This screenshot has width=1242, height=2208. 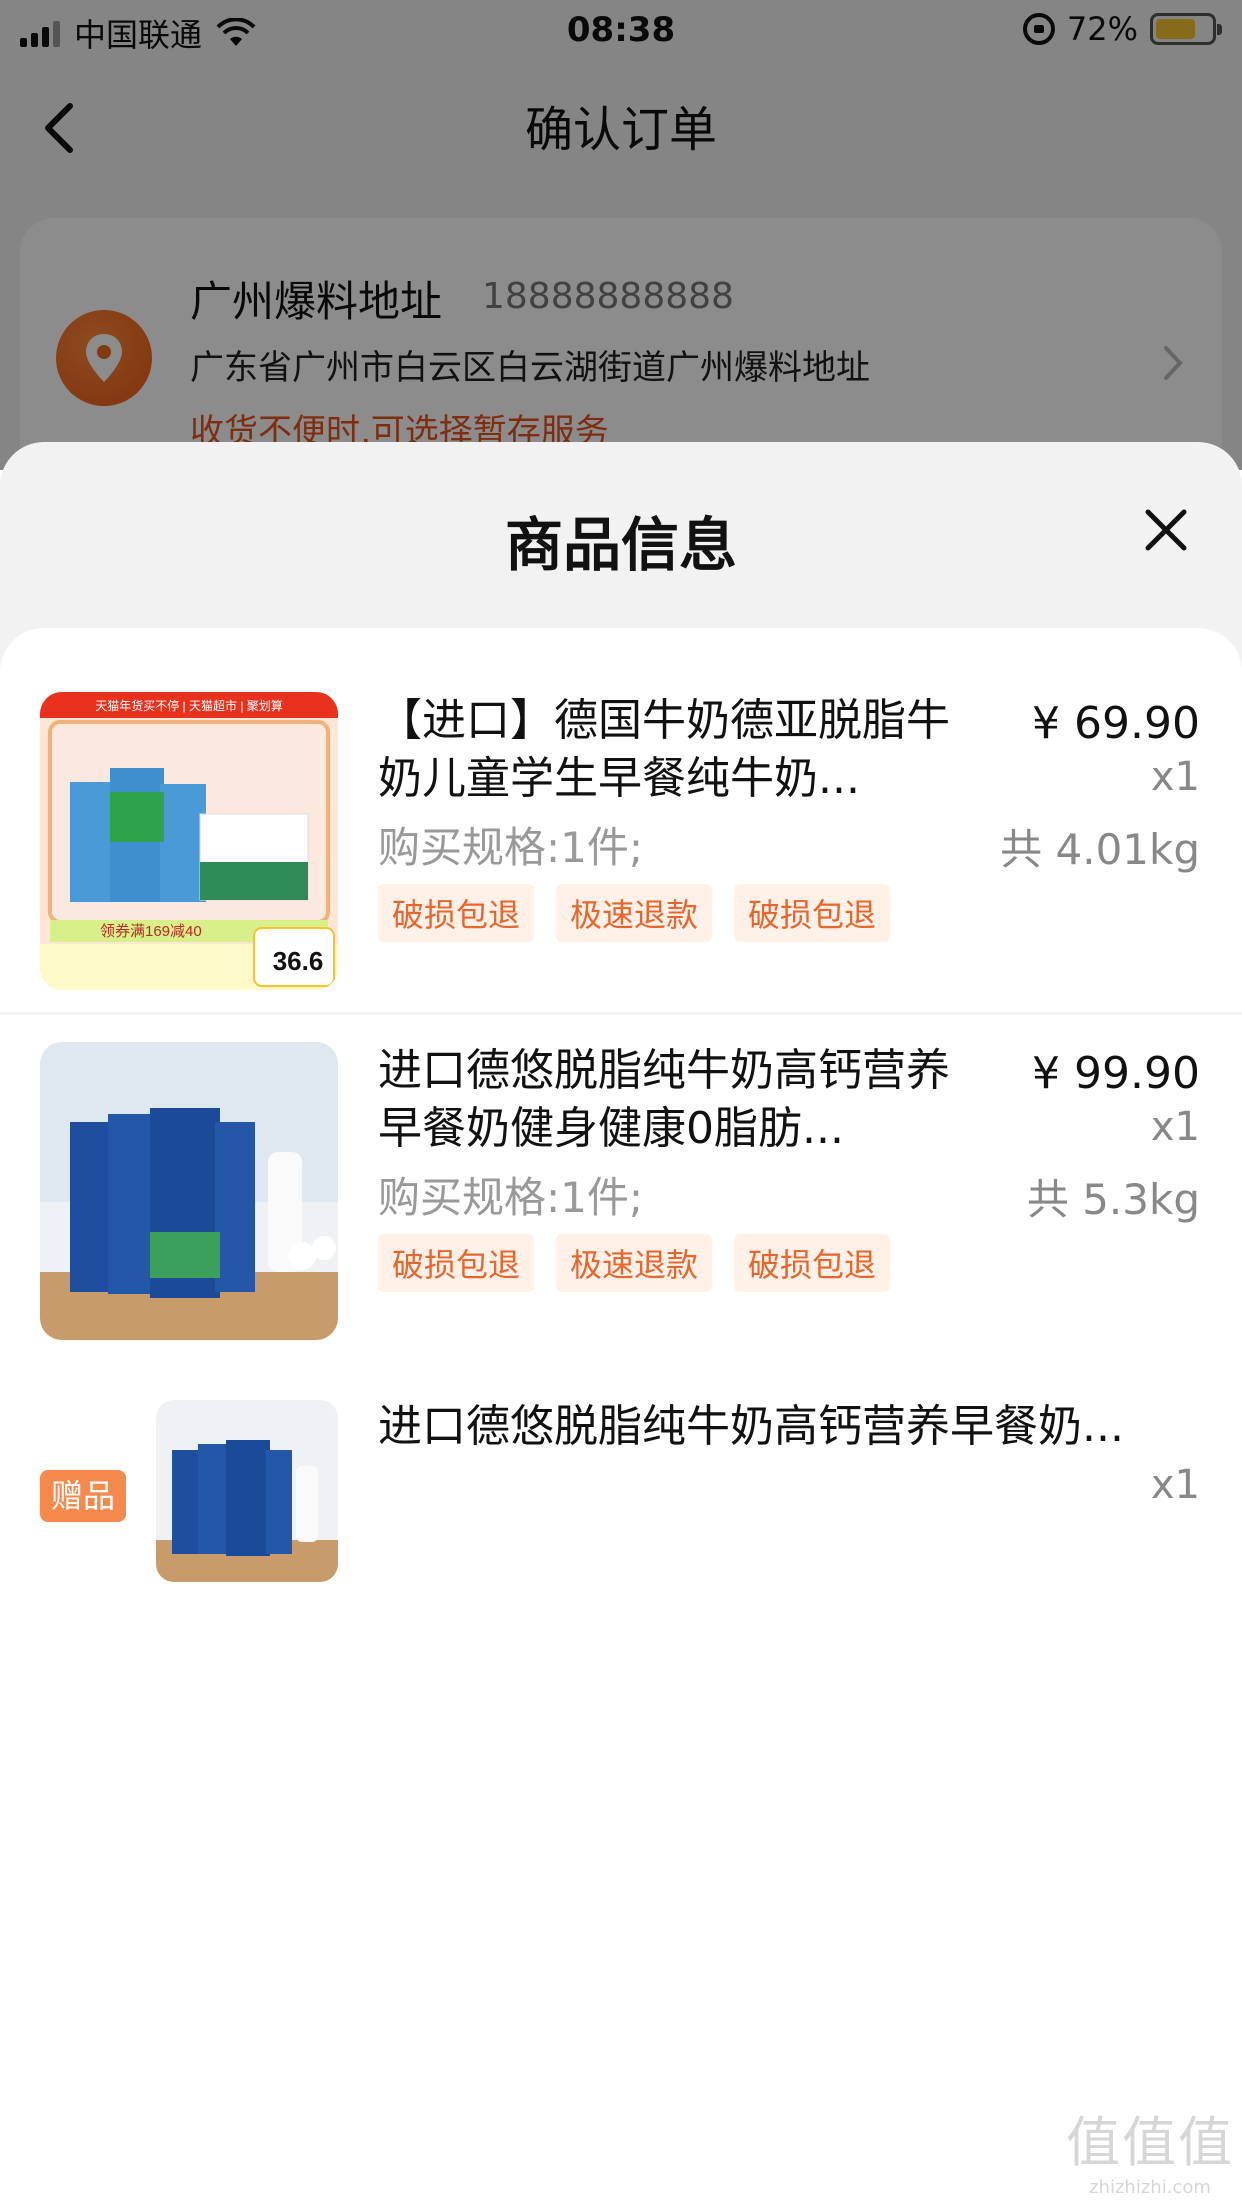 What do you see at coordinates (1116, 1073) in the screenshot?
I see `item-price: ¥ 99.90` at bounding box center [1116, 1073].